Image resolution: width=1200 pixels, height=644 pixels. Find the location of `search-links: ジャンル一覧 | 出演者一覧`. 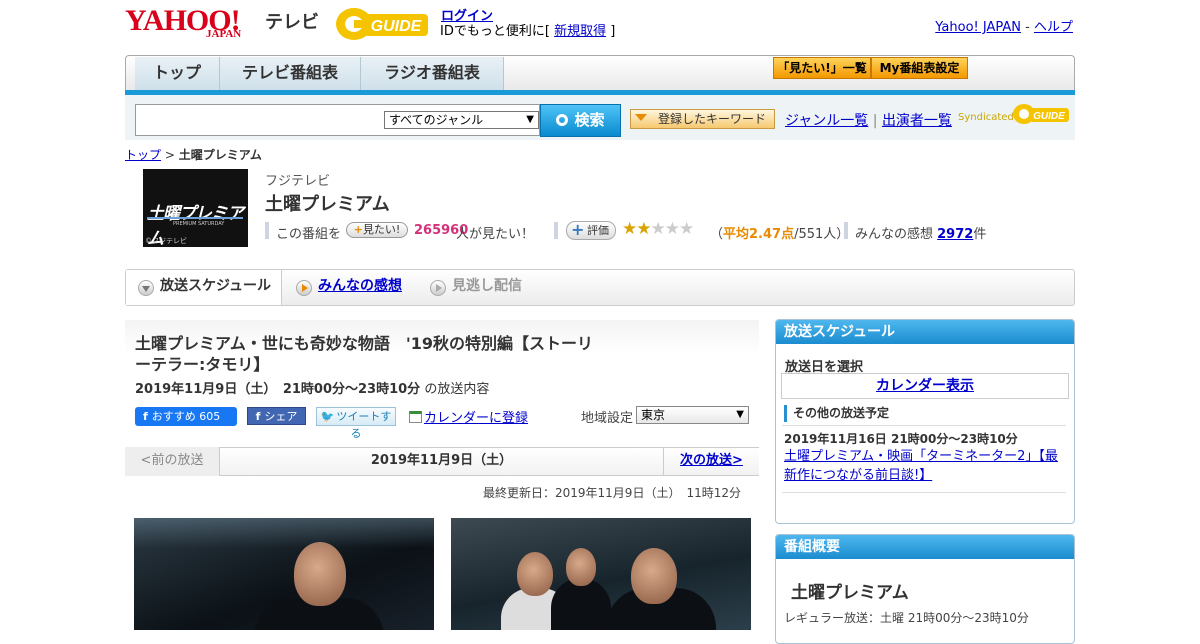

search-links: ジャンル一覧 | 出演者一覧 is located at coordinates (868, 120).